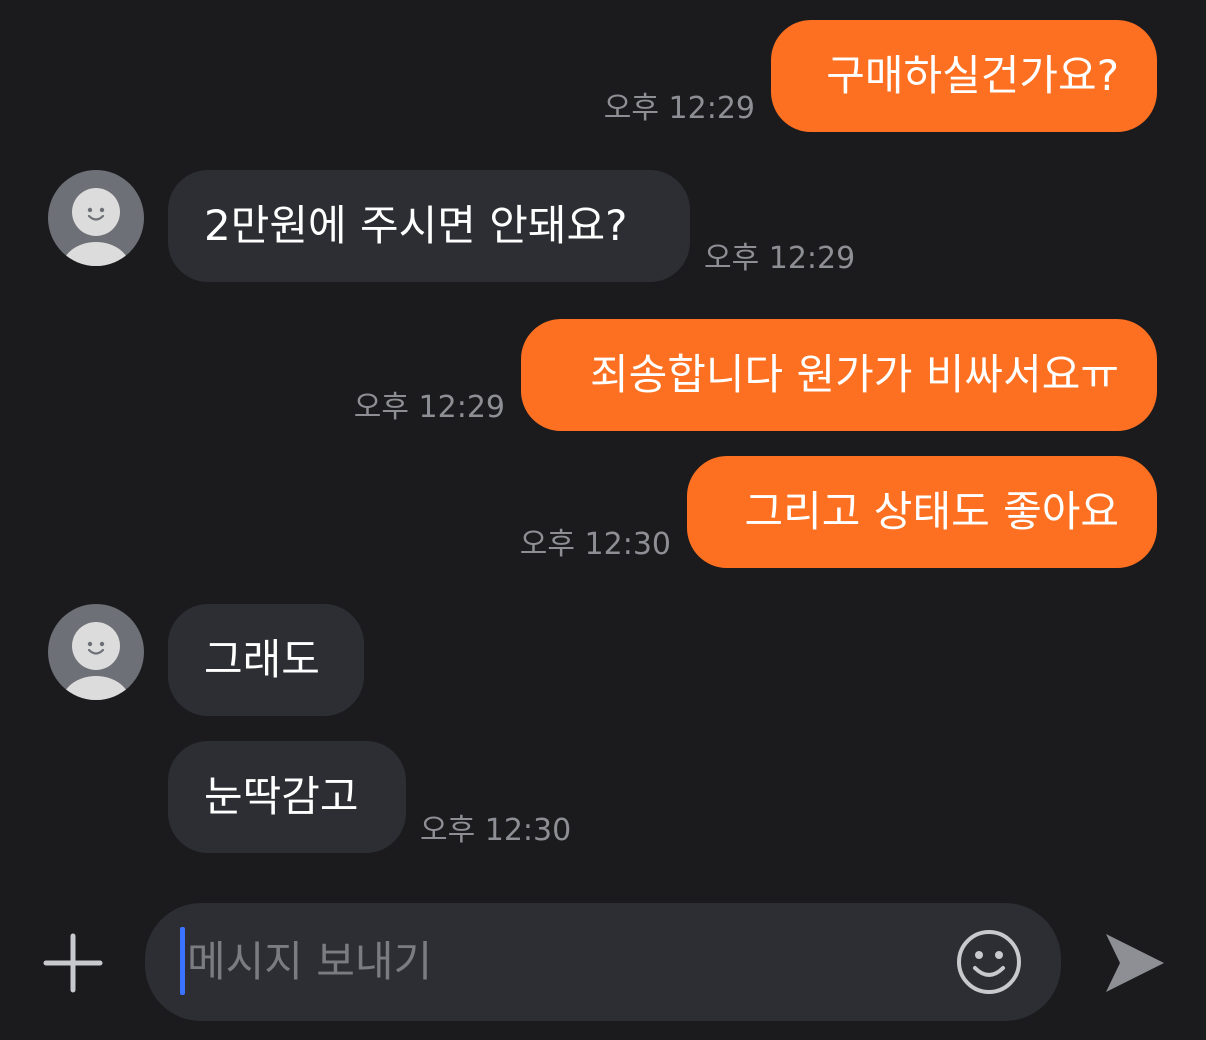 Image resolution: width=1206 pixels, height=1040 pixels. What do you see at coordinates (603, 962) in the screenshot?
I see `message-input: 메시지 보내기` at bounding box center [603, 962].